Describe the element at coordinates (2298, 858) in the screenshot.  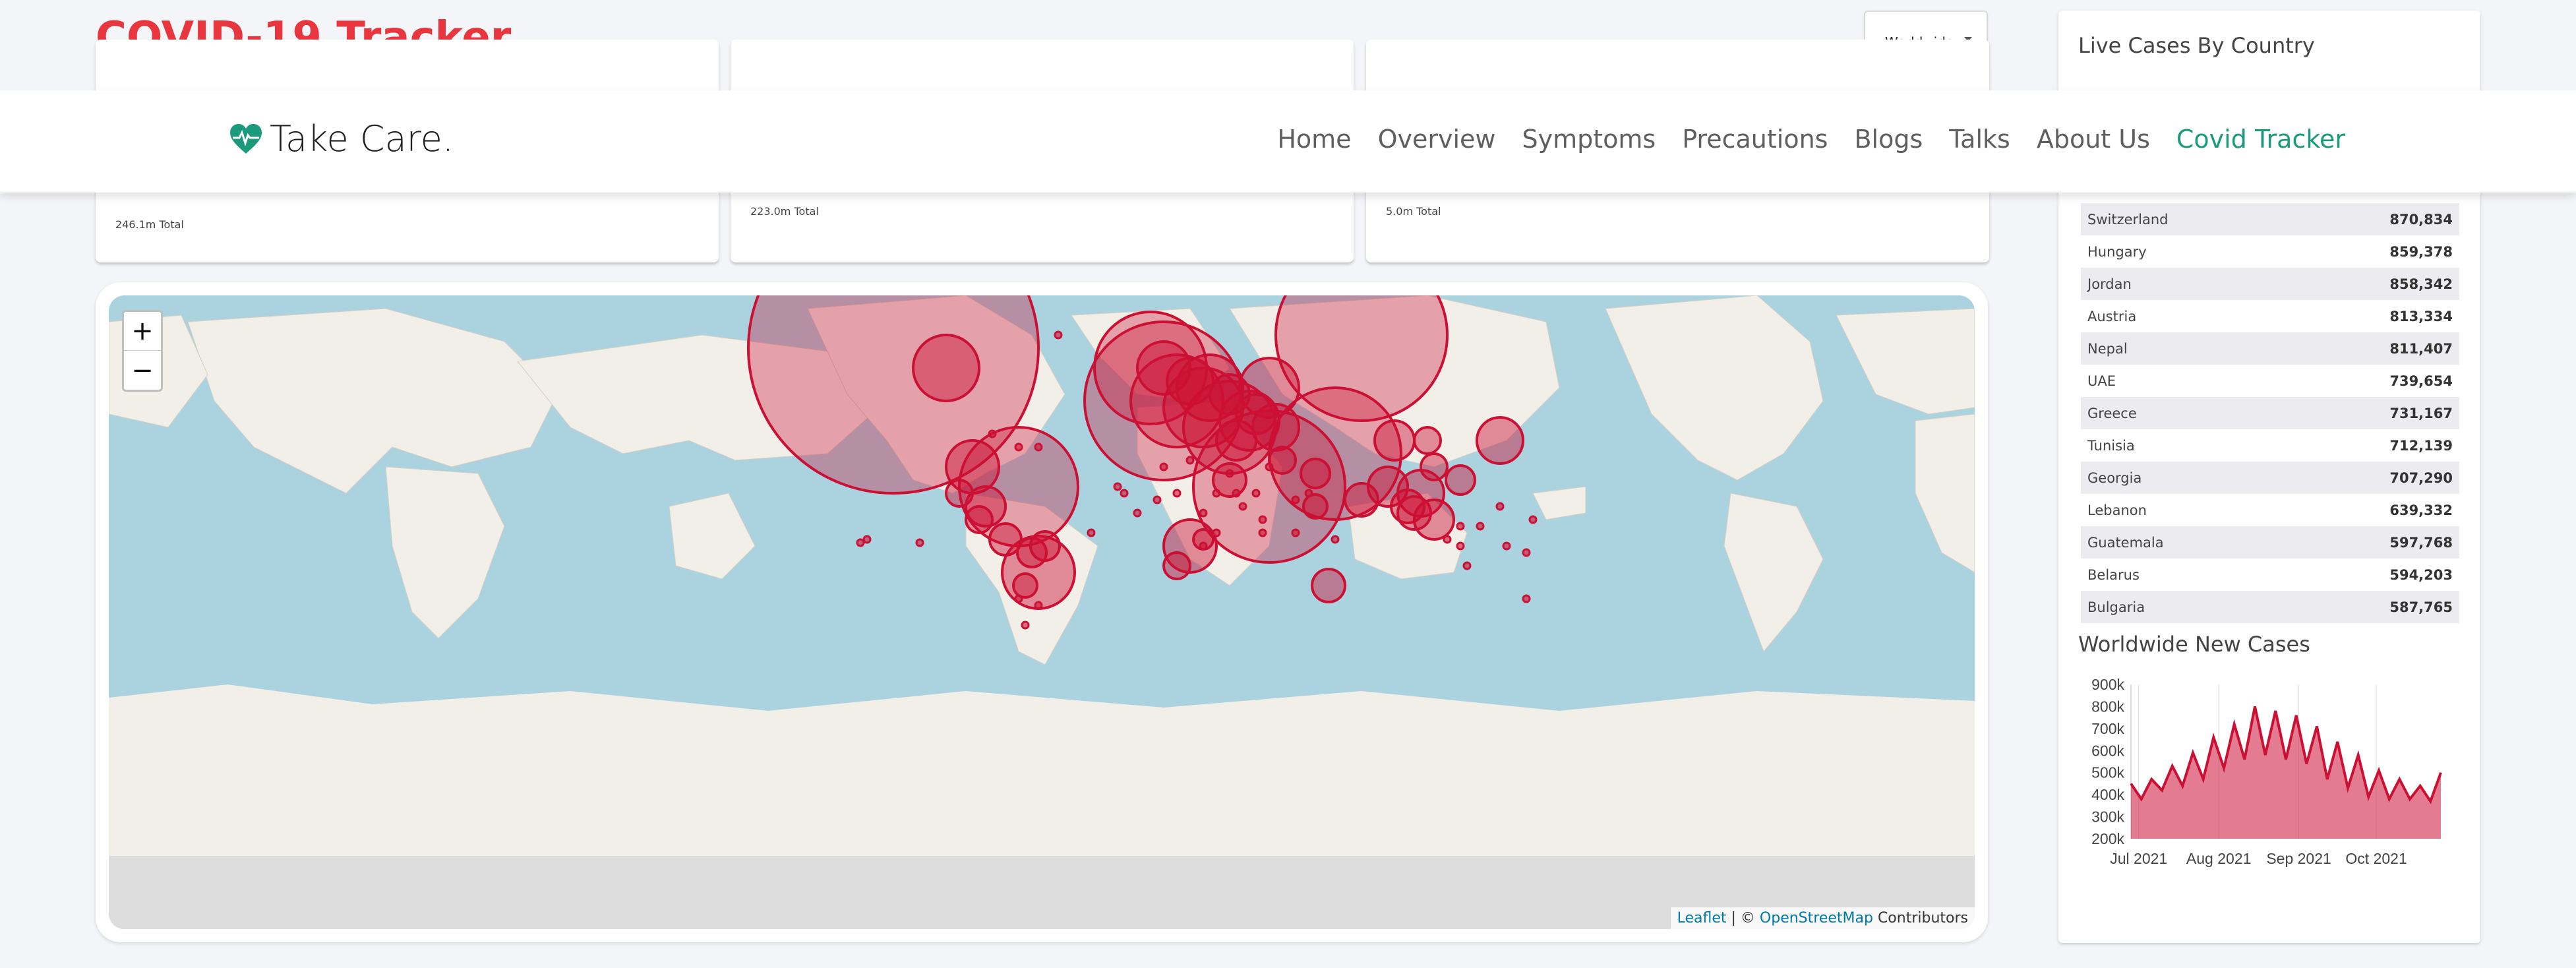
I see `x-tick-label: Sep 2021` at that location.